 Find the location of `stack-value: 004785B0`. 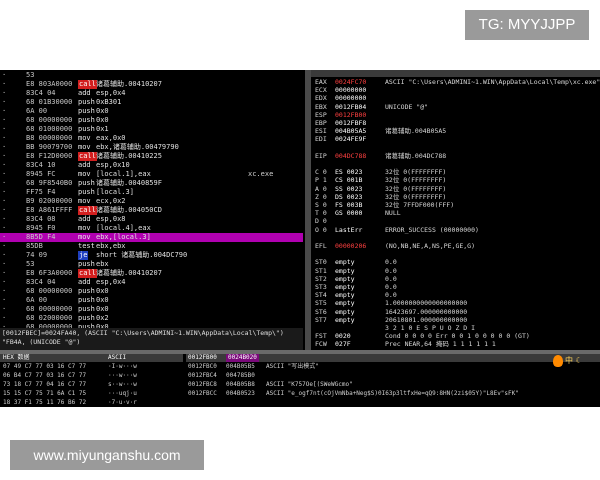

stack-value: 004785B0 is located at coordinates (240, 375).